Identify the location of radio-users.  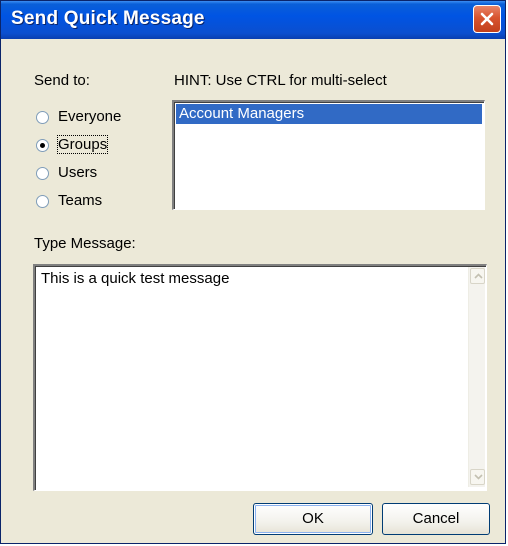
(42, 173).